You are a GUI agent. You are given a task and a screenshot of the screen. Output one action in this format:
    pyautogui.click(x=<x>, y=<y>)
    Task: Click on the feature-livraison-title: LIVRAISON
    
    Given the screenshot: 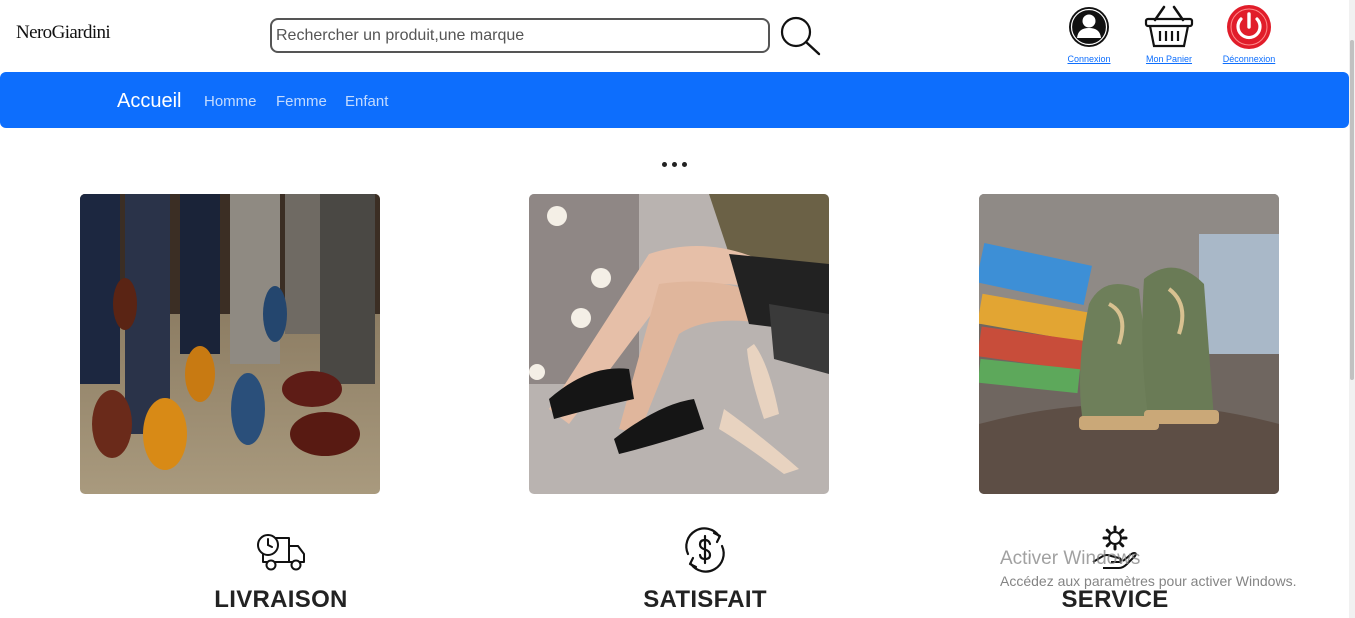 What is the action you would take?
    pyautogui.click(x=281, y=599)
    